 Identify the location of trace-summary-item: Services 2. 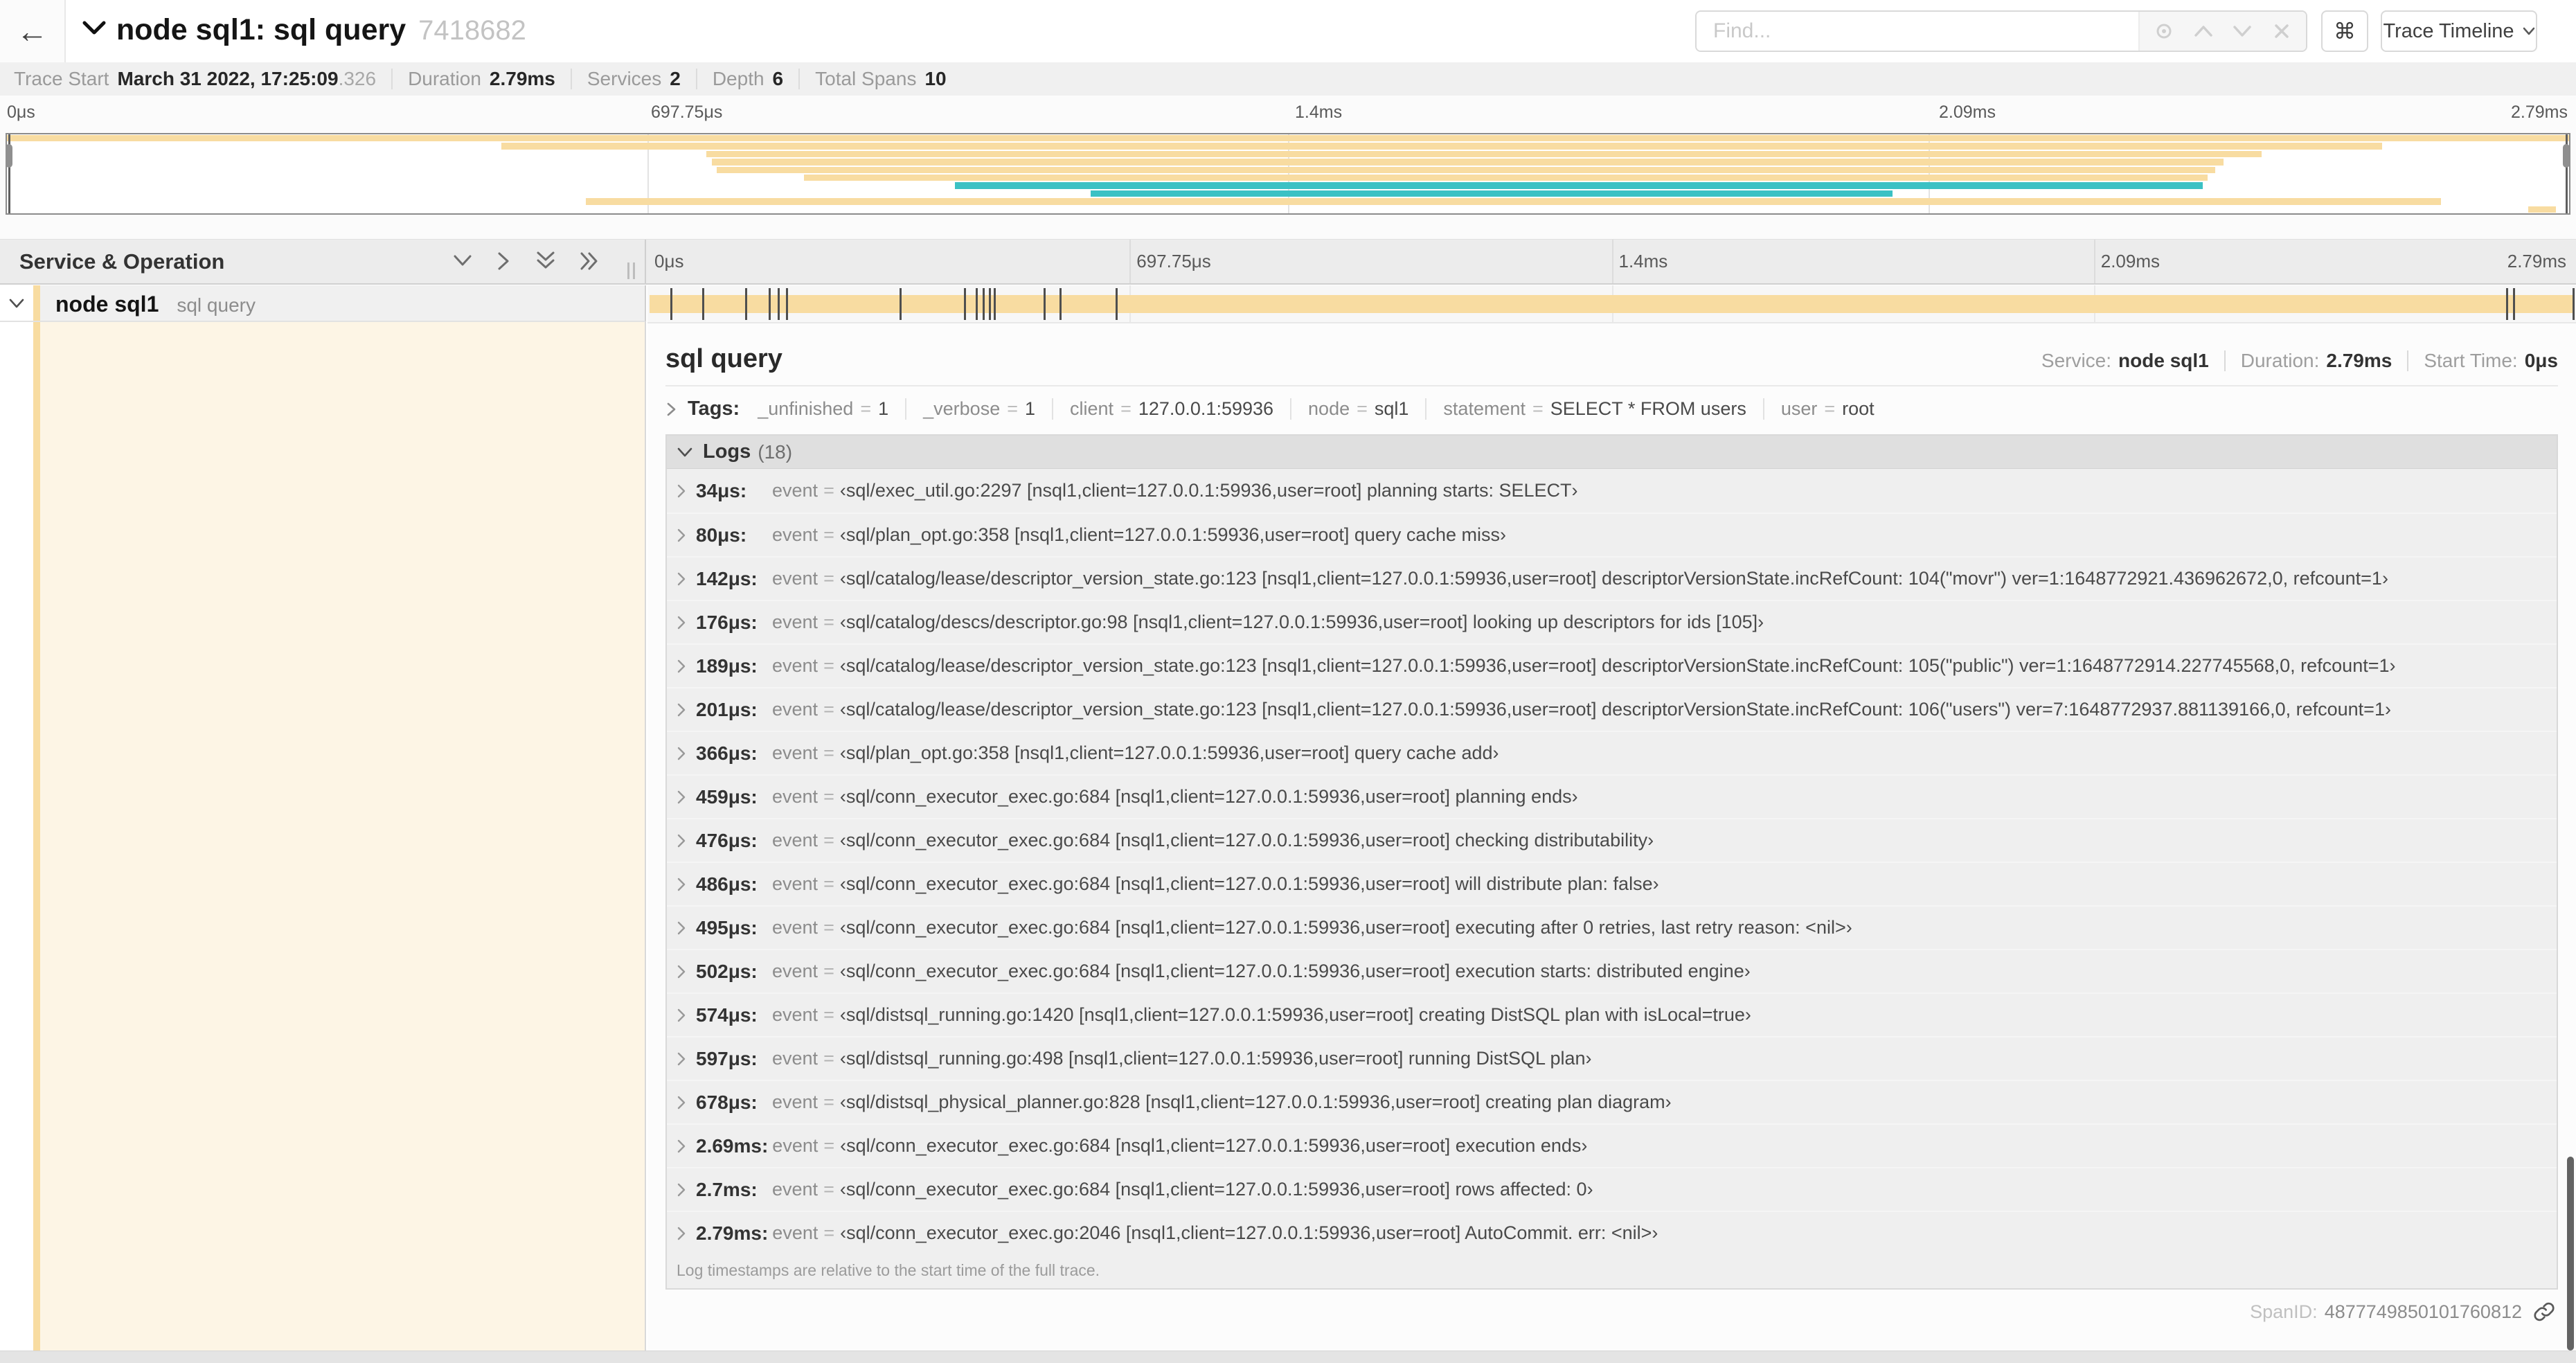
(633, 78).